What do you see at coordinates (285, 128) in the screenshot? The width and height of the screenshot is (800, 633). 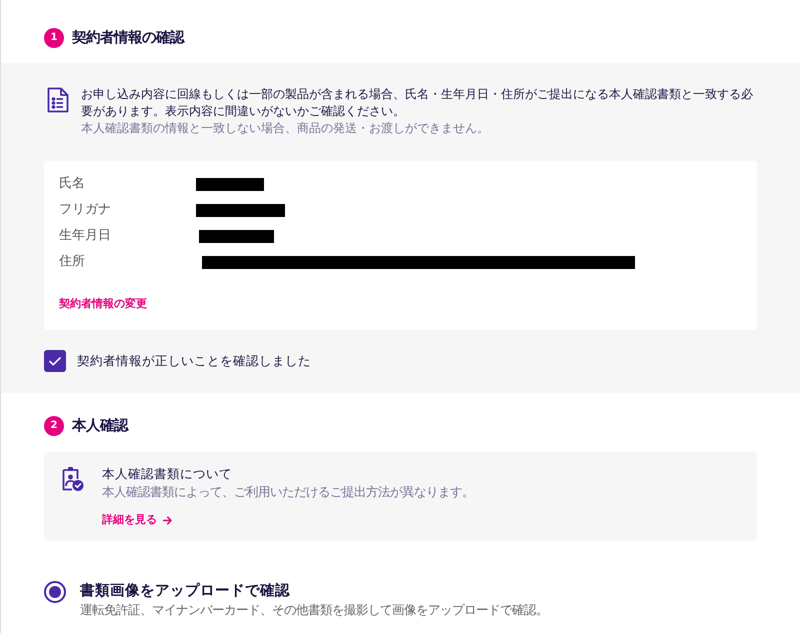 I see `notice-note: 本人確認書類の情報と一致しない場合、商品の発送・お渡しができません。` at bounding box center [285, 128].